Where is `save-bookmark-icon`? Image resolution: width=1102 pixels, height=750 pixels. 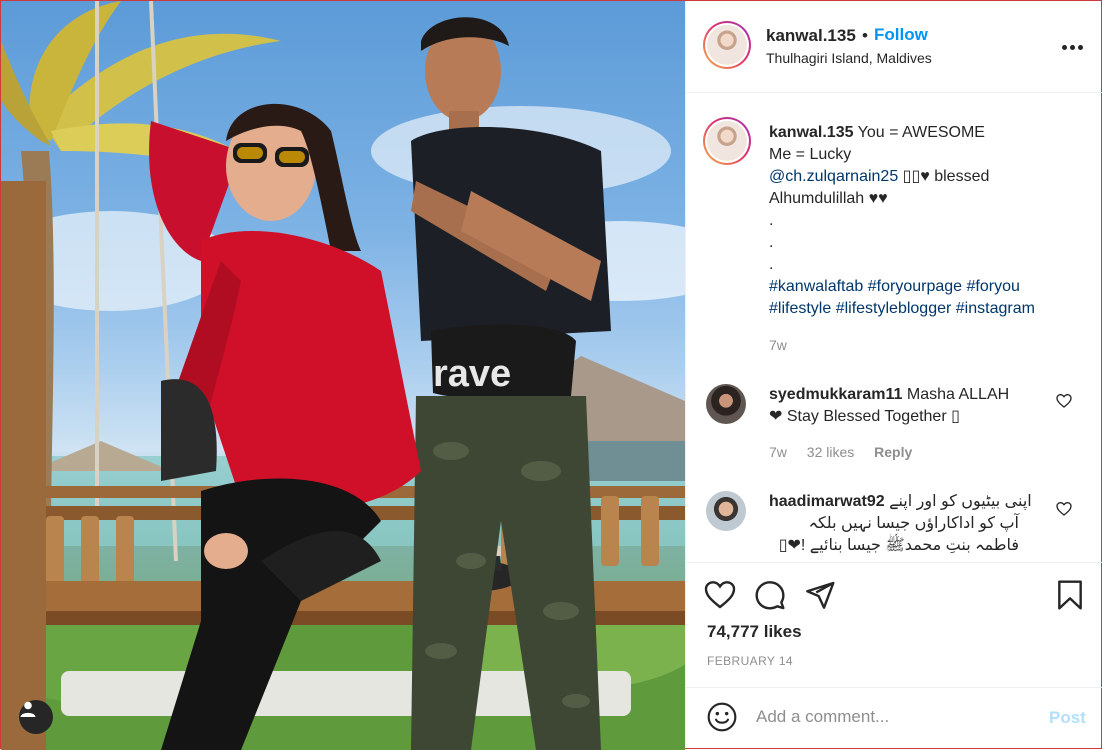 save-bookmark-icon is located at coordinates (1070, 595).